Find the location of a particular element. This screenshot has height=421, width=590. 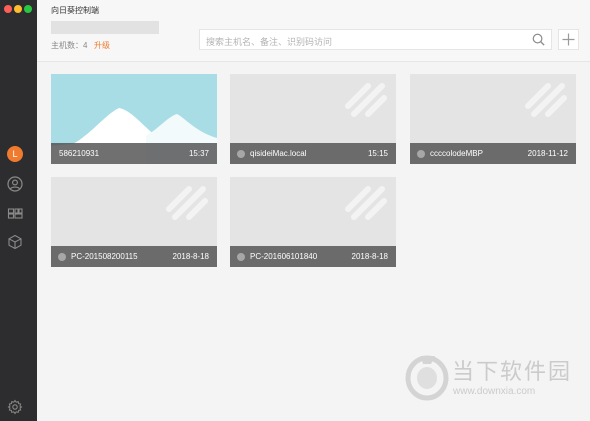

host-caption: 586210931 15:37 is located at coordinates (134, 153).